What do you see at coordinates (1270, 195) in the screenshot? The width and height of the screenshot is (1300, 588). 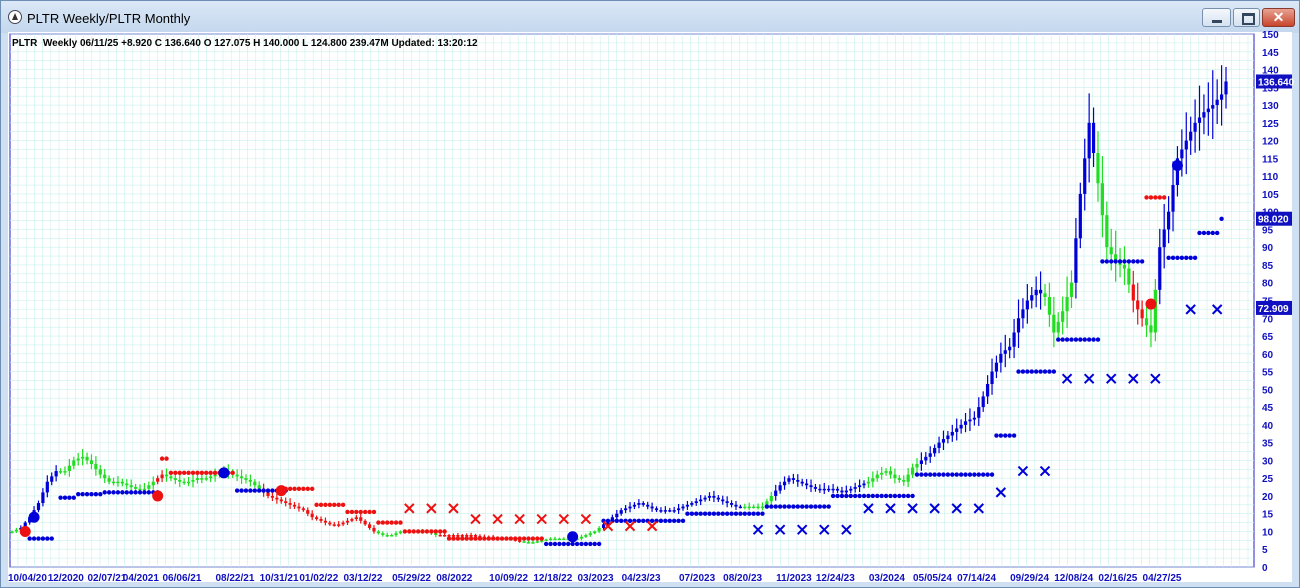 I see `y-tick-label: 105` at bounding box center [1270, 195].